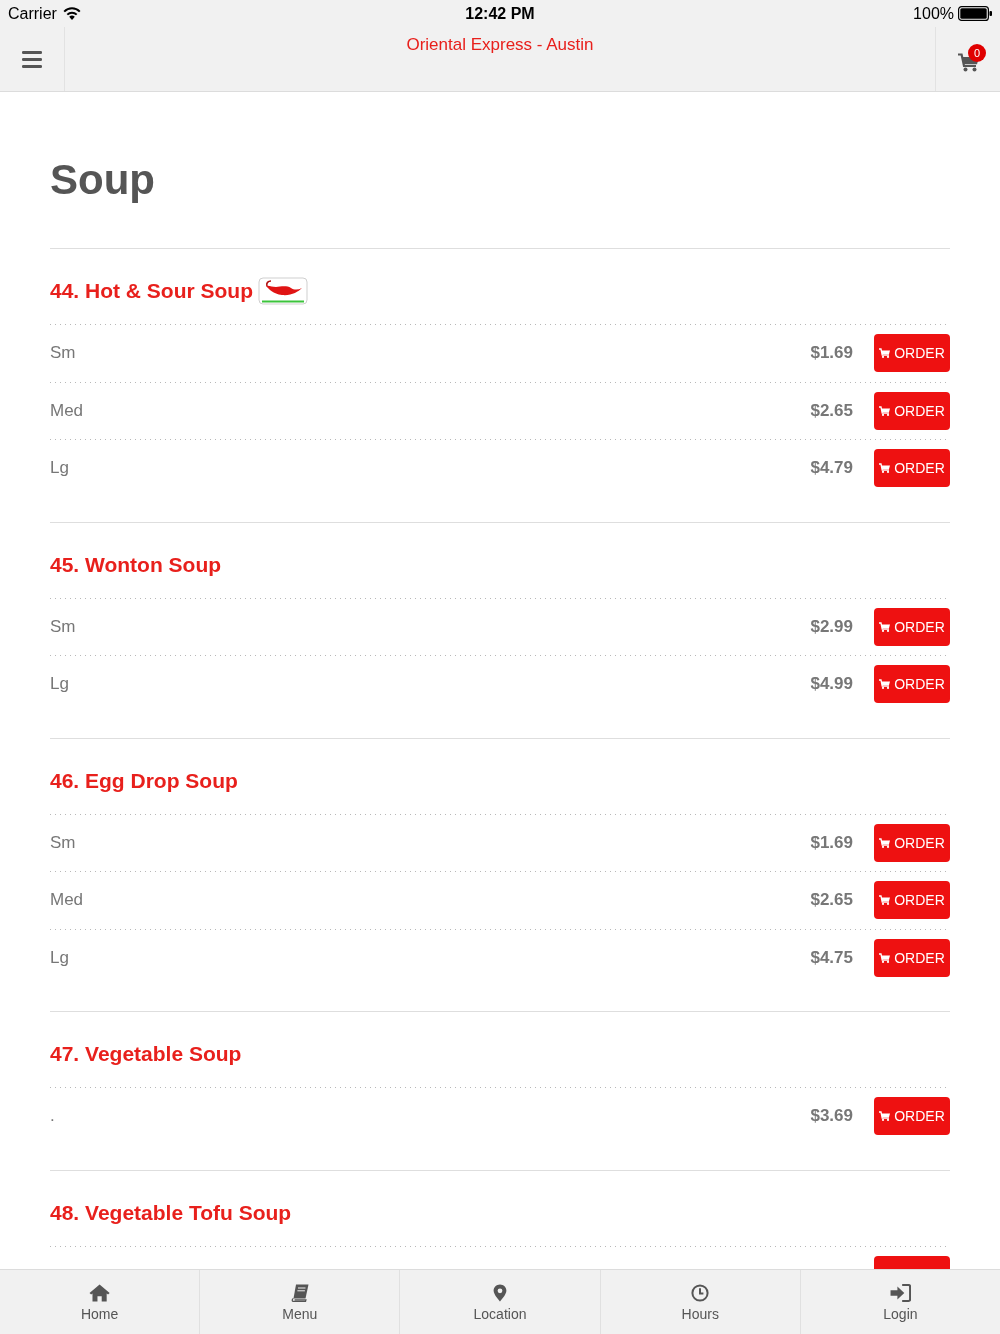 The width and height of the screenshot is (1000, 1334). I want to click on nav-tab: Login, so click(899, 1302).